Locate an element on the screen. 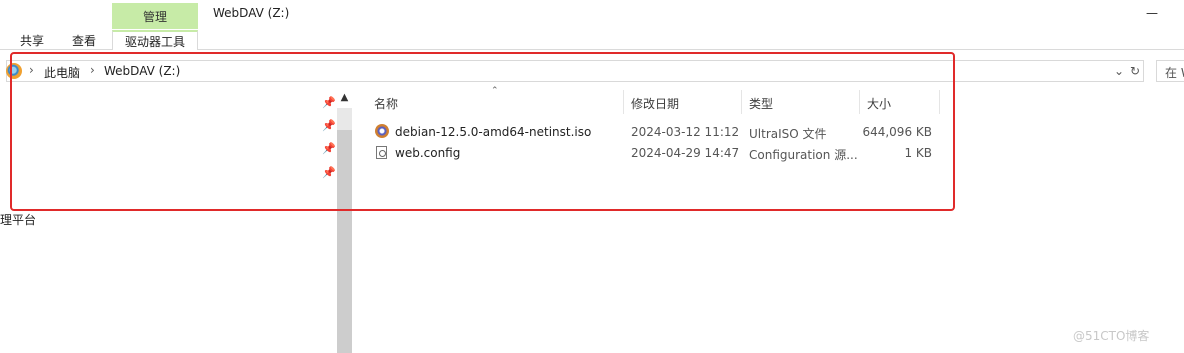 The width and height of the screenshot is (1184, 353). file-type: UltraISO 文件 is located at coordinates (788, 134).